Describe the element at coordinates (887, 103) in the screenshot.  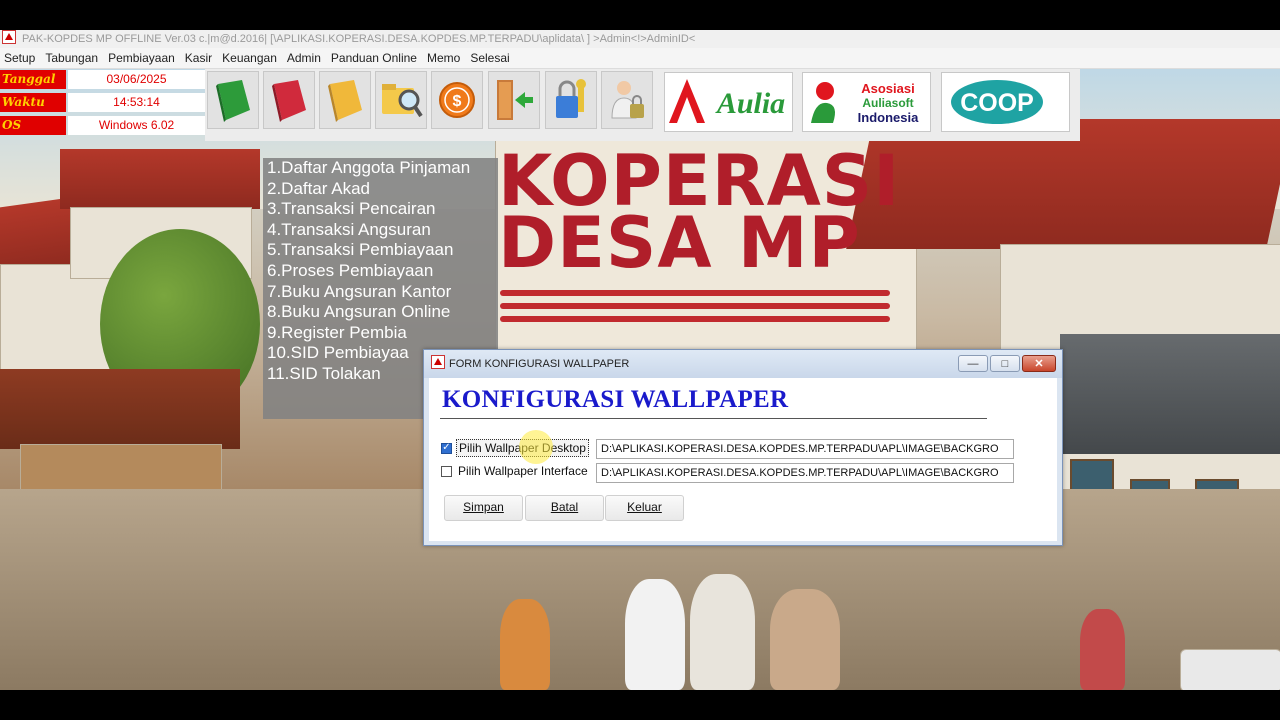
I see `asosiasi-line2: Auliasoft` at that location.